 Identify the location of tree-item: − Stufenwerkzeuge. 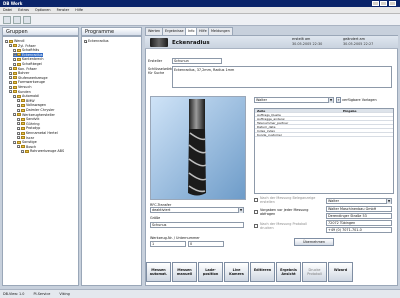
(28, 78).